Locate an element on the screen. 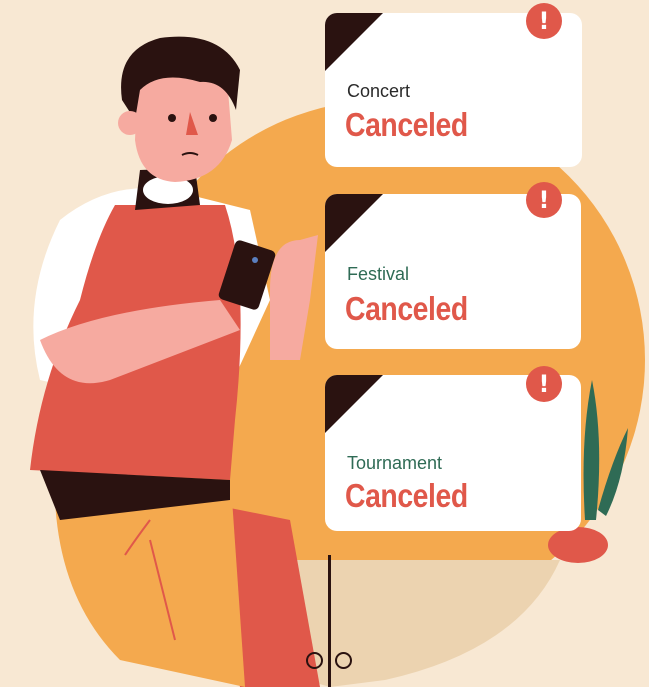 Image resolution: width=649 pixels, height=687 pixels. sign-hooks is located at coordinates (335, 663).